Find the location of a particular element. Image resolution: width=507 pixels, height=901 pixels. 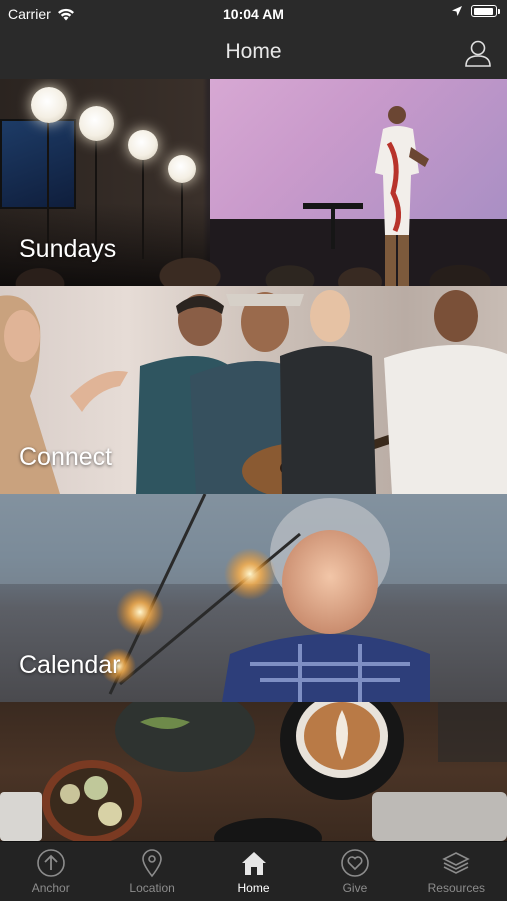

heart-circle-icon is located at coordinates (355, 863).